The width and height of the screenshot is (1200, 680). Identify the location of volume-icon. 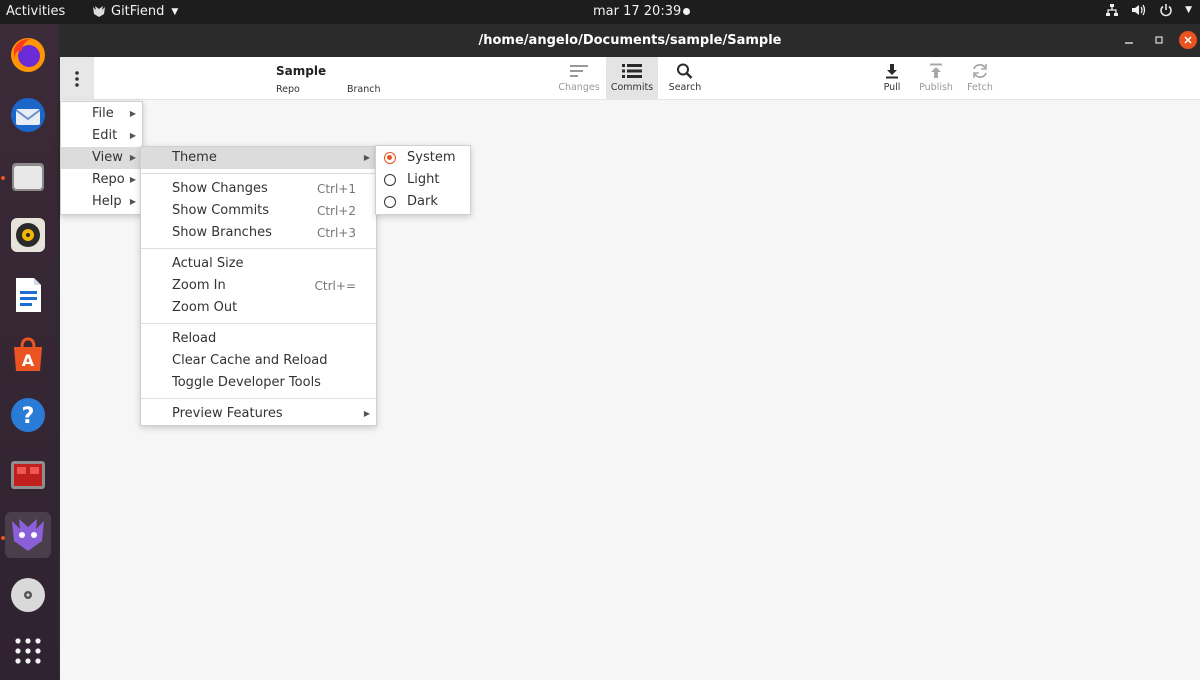
(1139, 10).